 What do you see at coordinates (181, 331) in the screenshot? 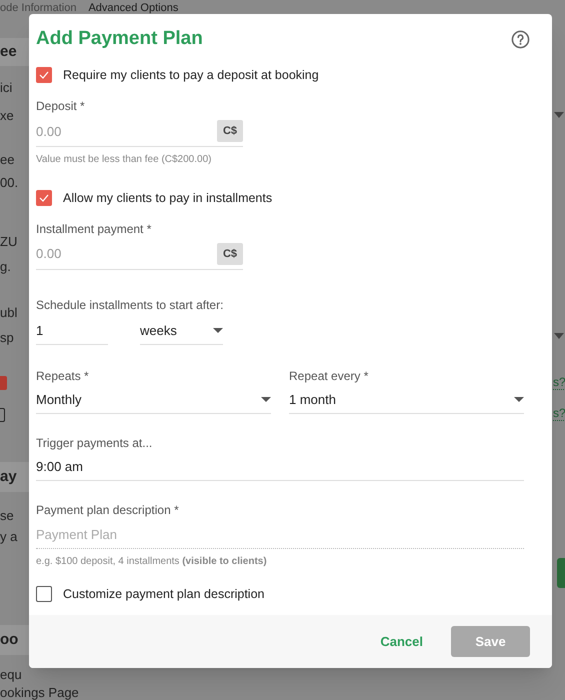
I see `dropdown: weeks` at bounding box center [181, 331].